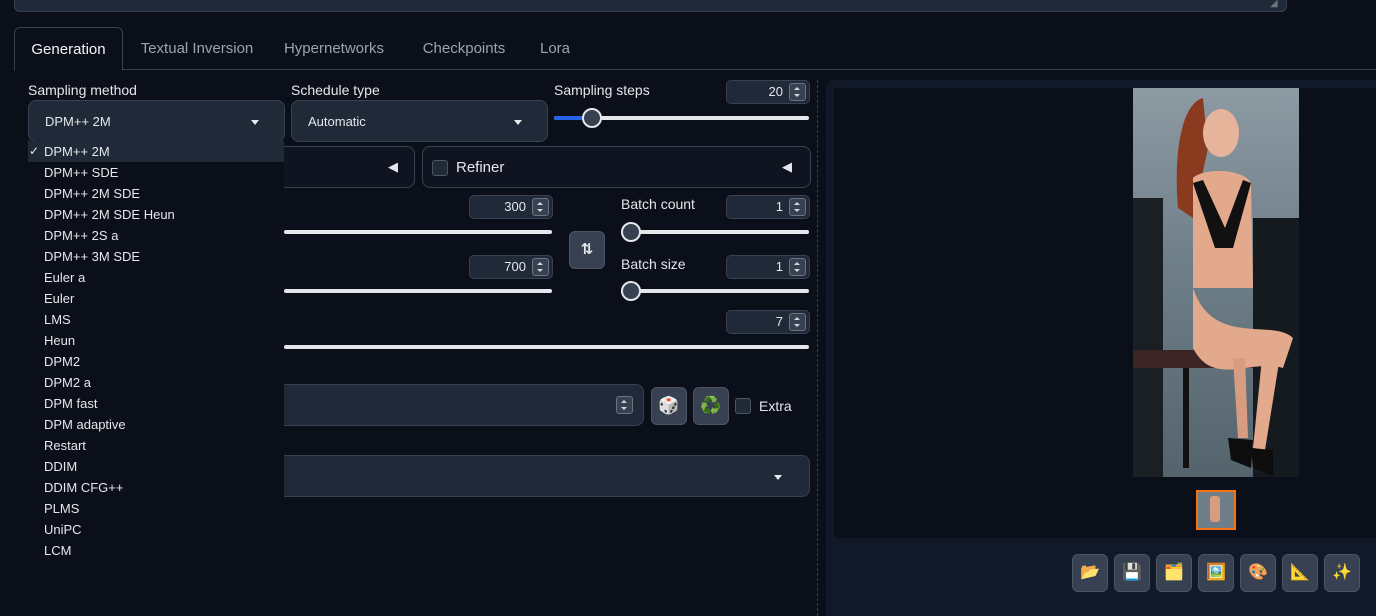 This screenshot has width=1376, height=616. What do you see at coordinates (57, 319) in the screenshot?
I see `menu-item-label: LMS` at bounding box center [57, 319].